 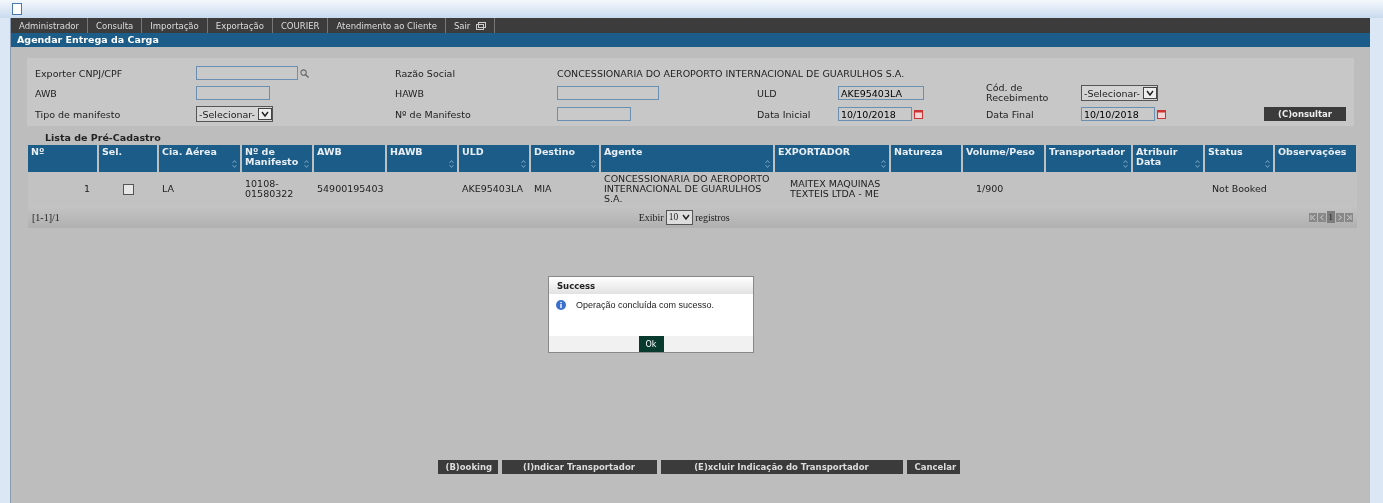 What do you see at coordinates (1088, 158) in the screenshot?
I see `column-header: Transportador` at bounding box center [1088, 158].